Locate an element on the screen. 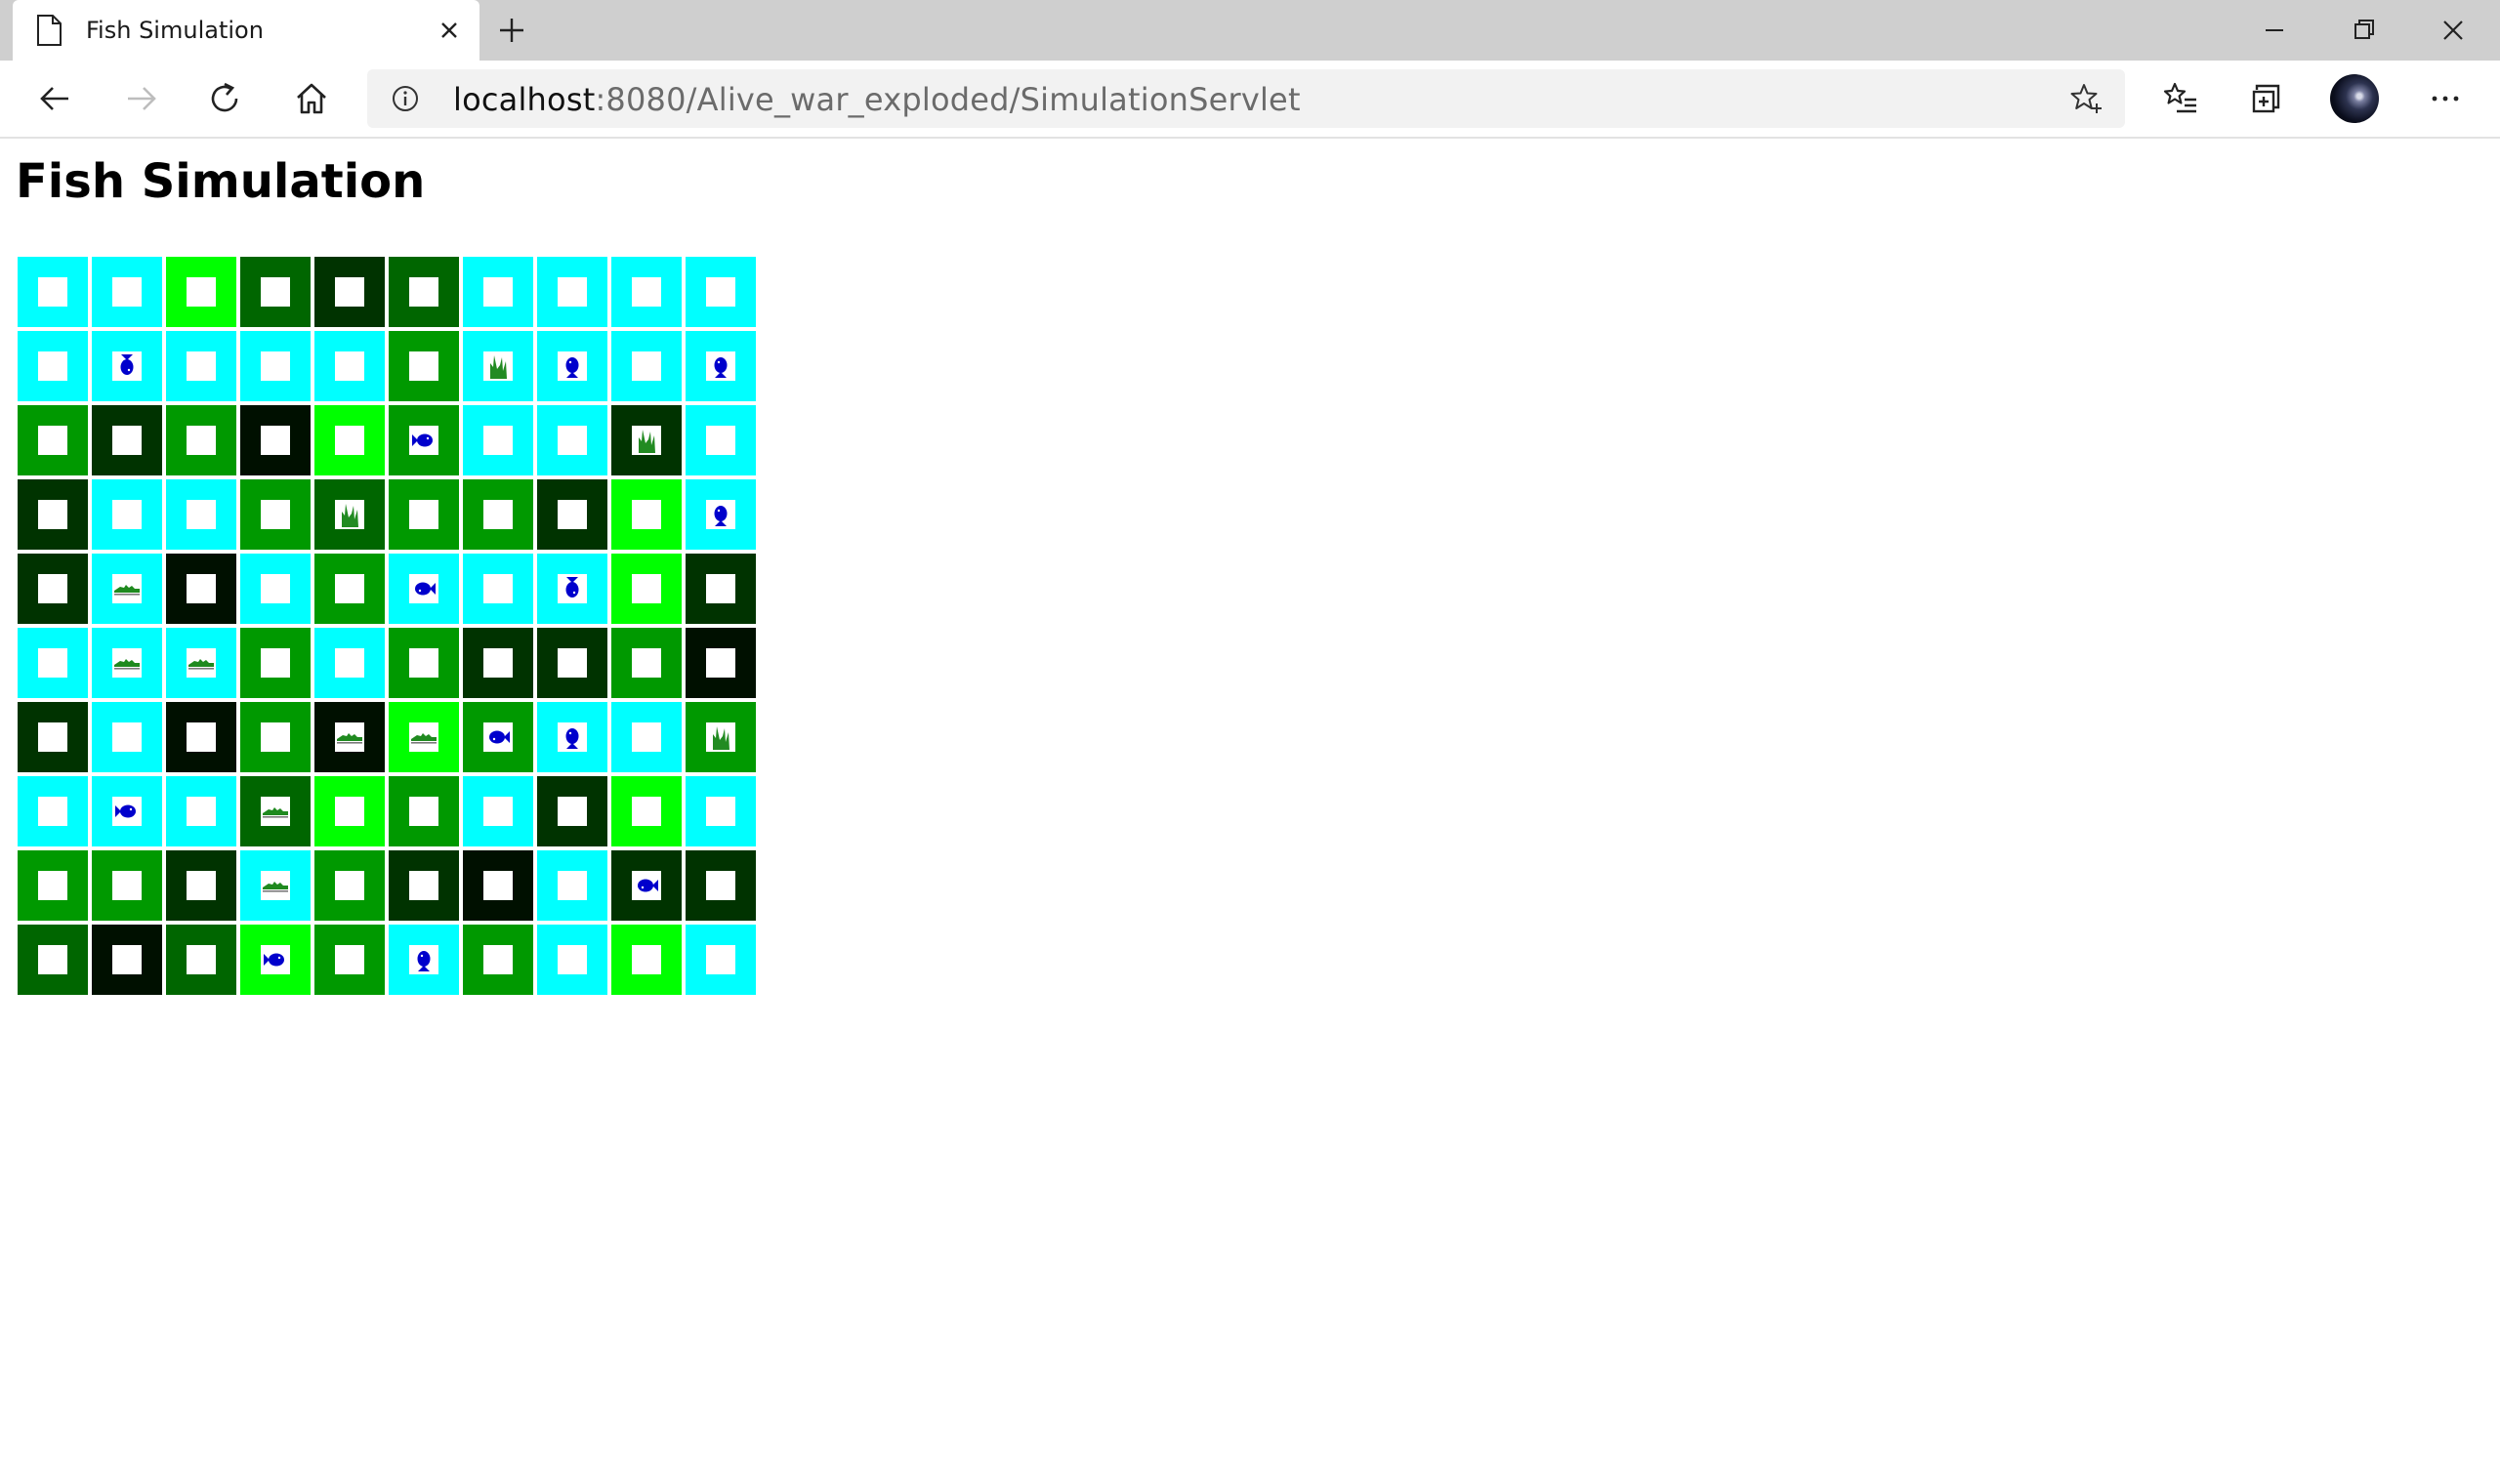 The height and width of the screenshot is (1484, 2500). home-icon is located at coordinates (311, 99).